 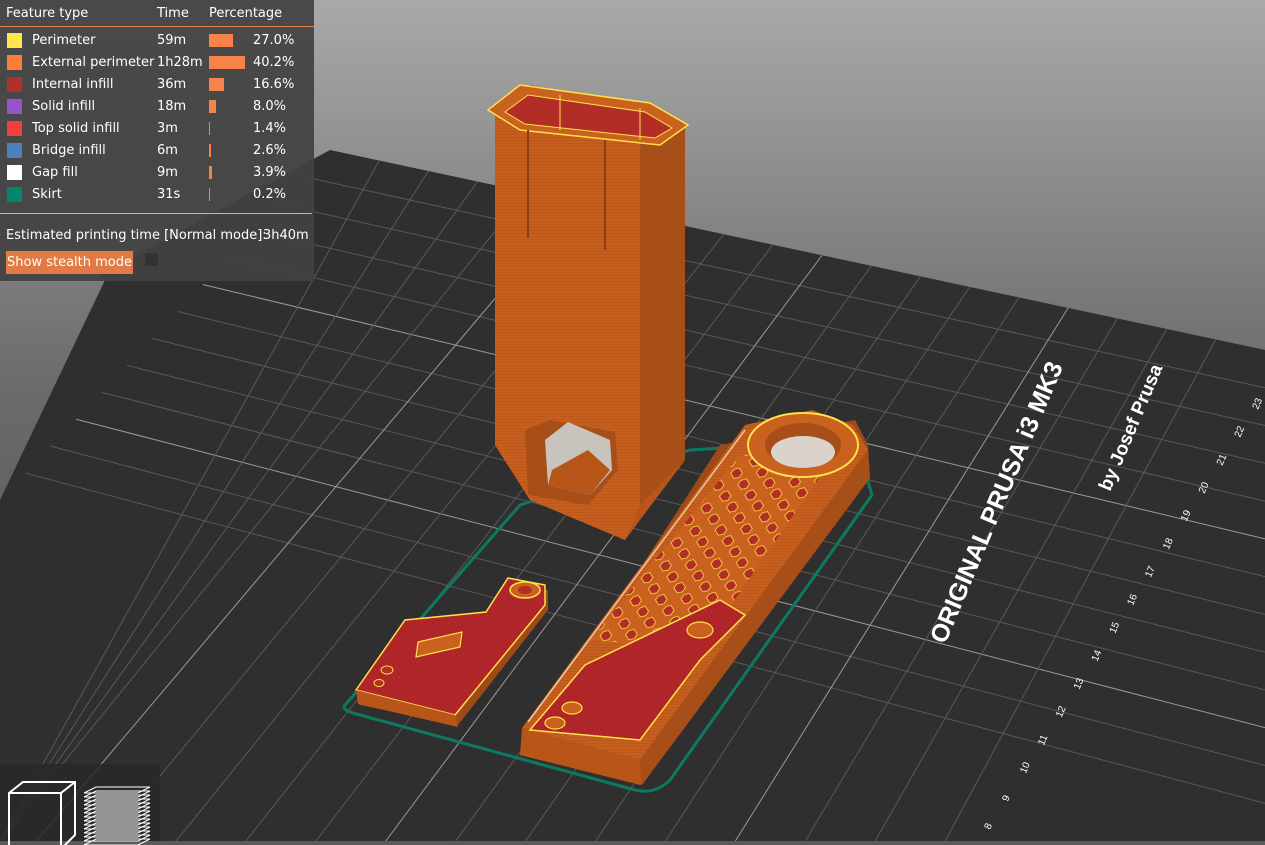 What do you see at coordinates (118, 809) in the screenshot?
I see `layers-view-icon` at bounding box center [118, 809].